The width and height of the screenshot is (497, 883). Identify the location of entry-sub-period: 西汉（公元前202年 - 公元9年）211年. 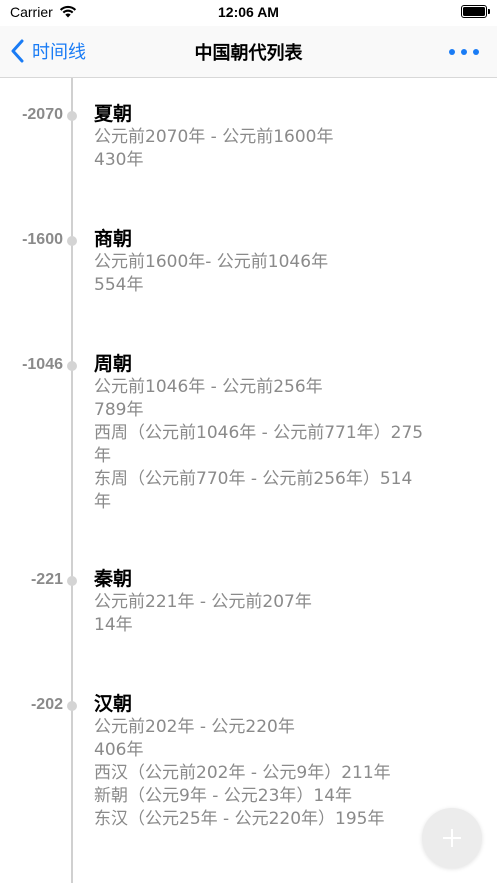
(242, 773).